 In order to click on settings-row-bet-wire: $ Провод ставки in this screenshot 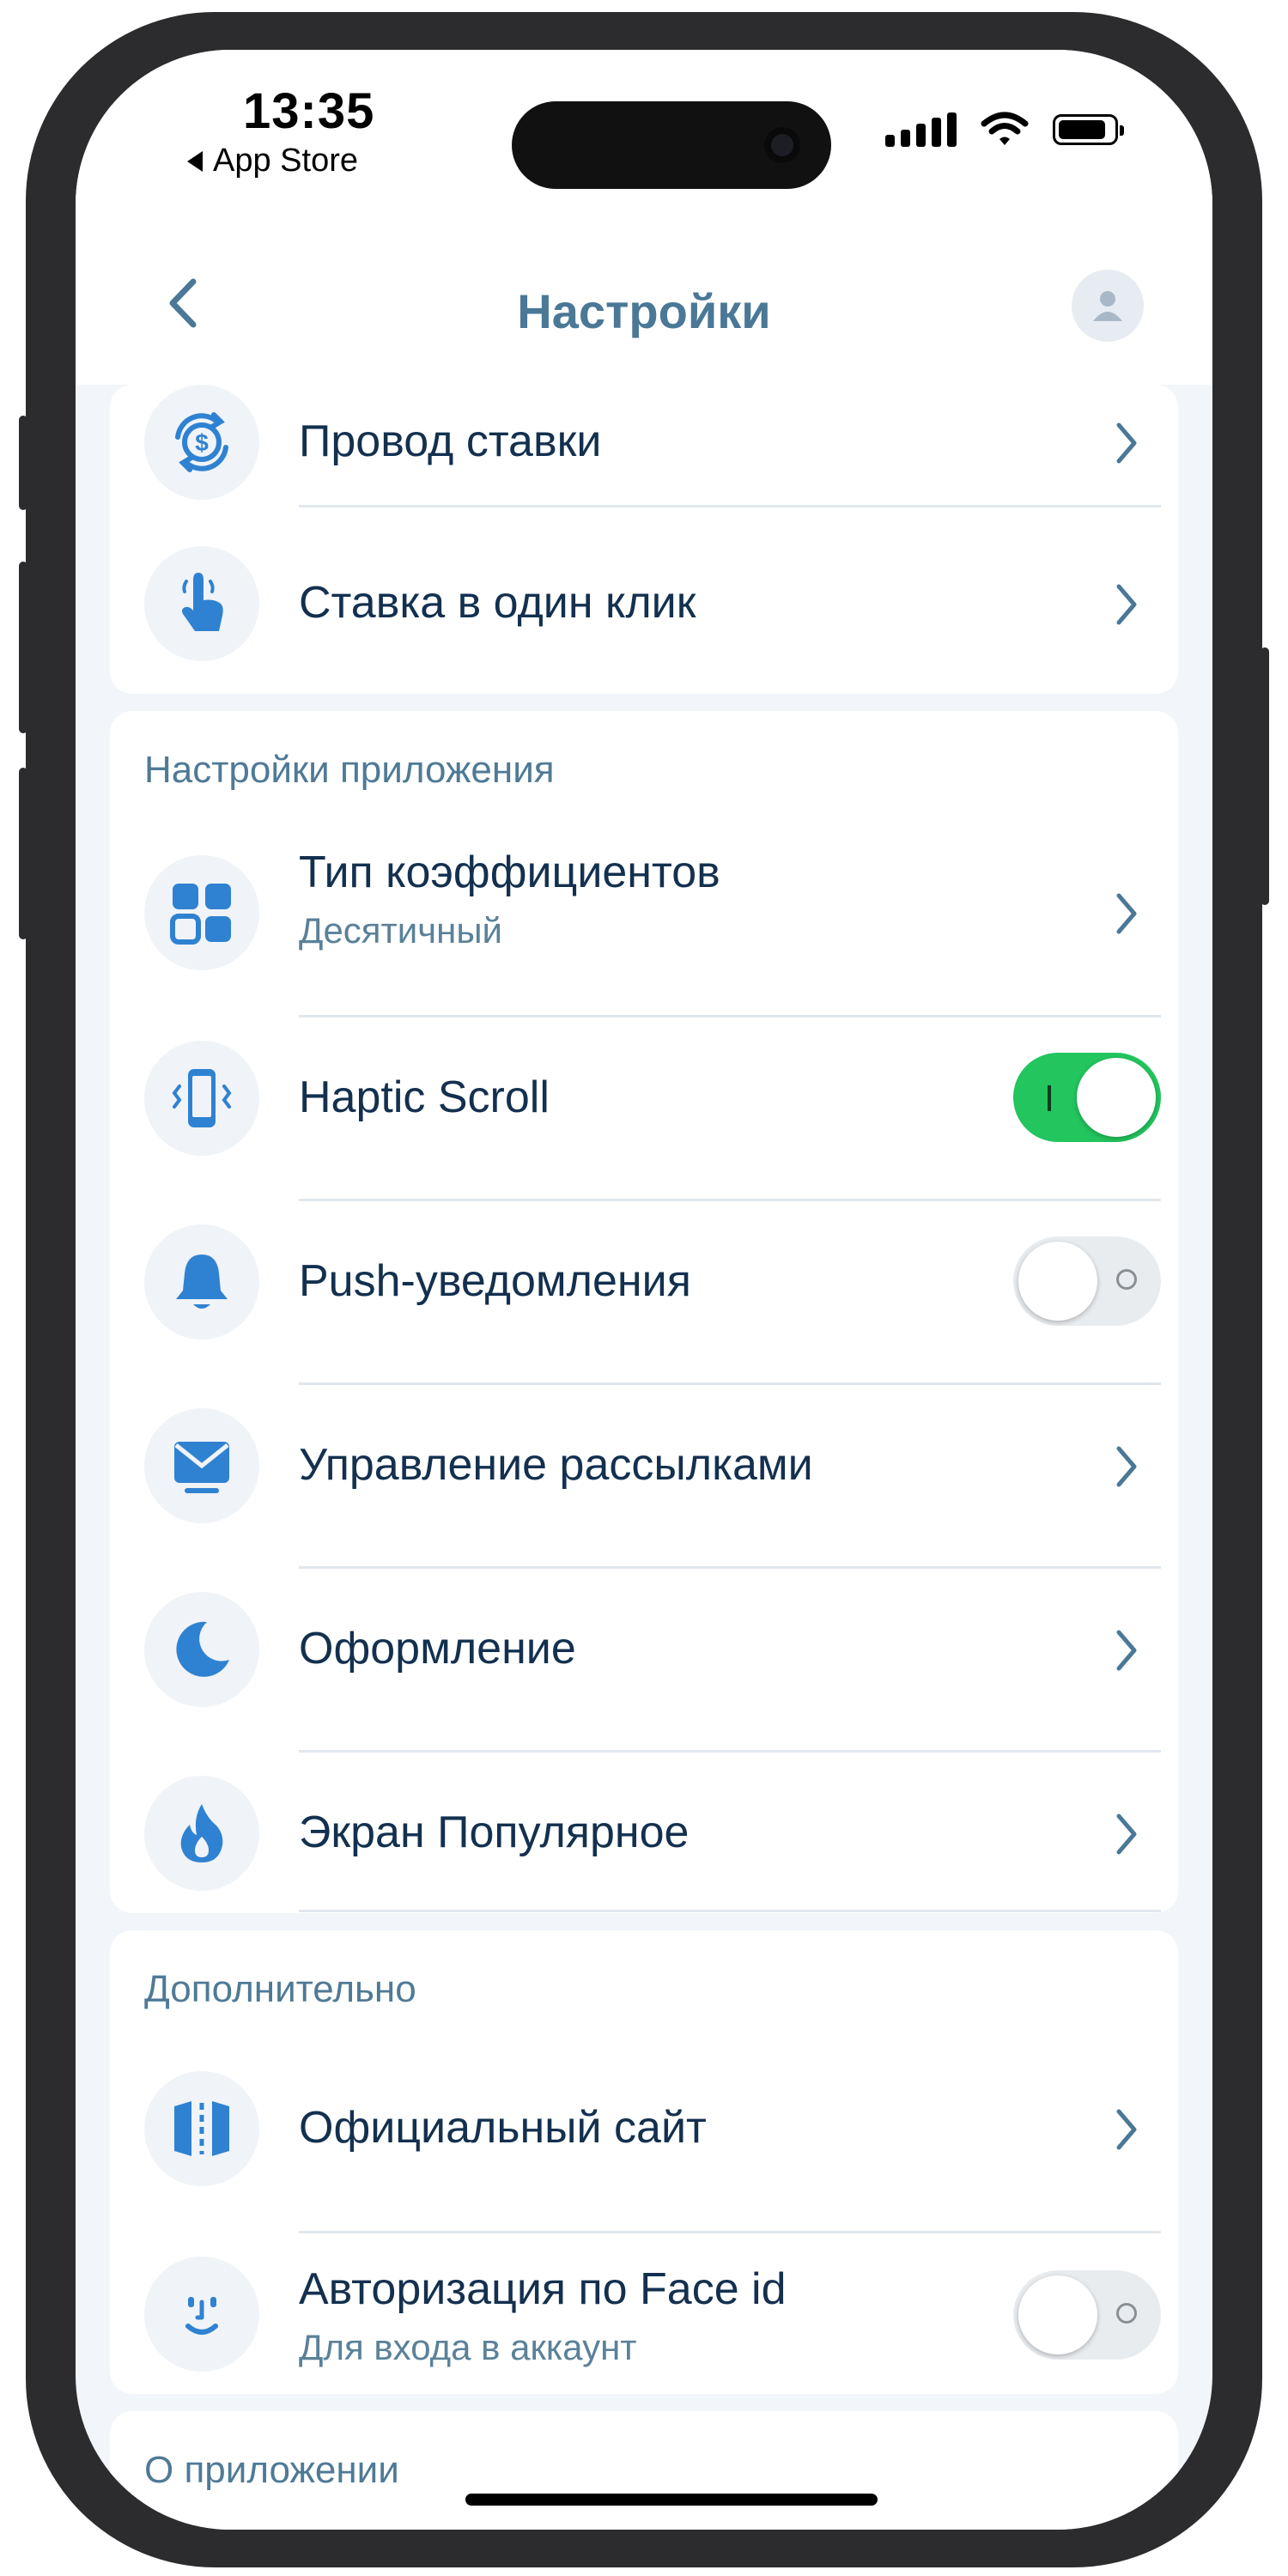, I will do `click(644, 453)`.